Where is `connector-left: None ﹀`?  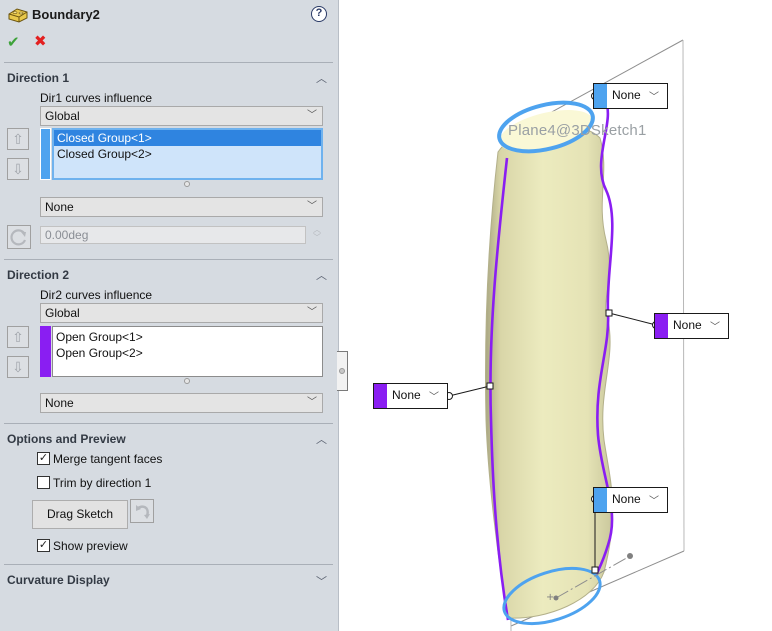 connector-left: None ﹀ is located at coordinates (410, 396).